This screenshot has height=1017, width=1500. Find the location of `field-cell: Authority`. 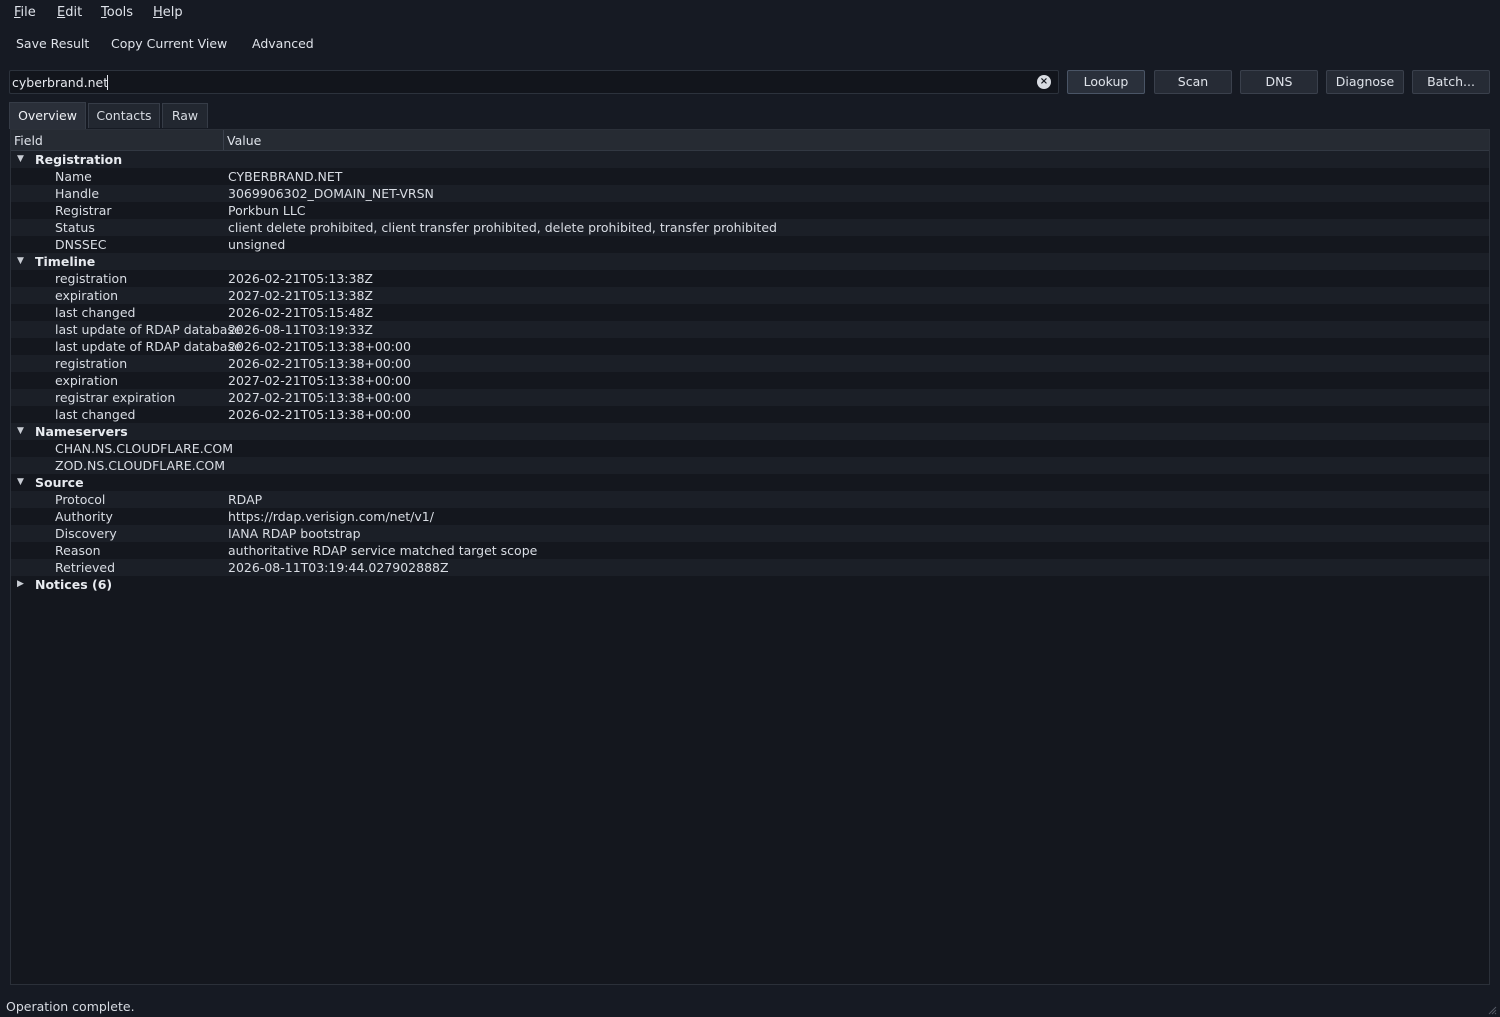

field-cell: Authority is located at coordinates (84, 516).